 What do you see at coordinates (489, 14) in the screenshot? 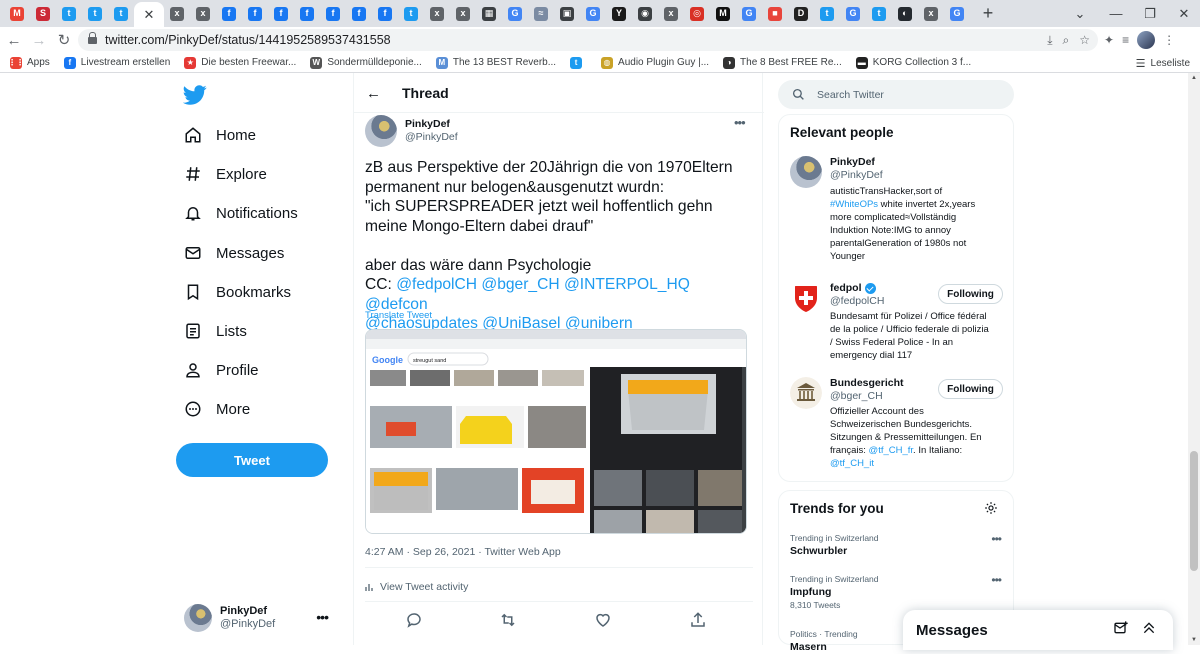
I see `browser-tab: ▦` at bounding box center [489, 14].